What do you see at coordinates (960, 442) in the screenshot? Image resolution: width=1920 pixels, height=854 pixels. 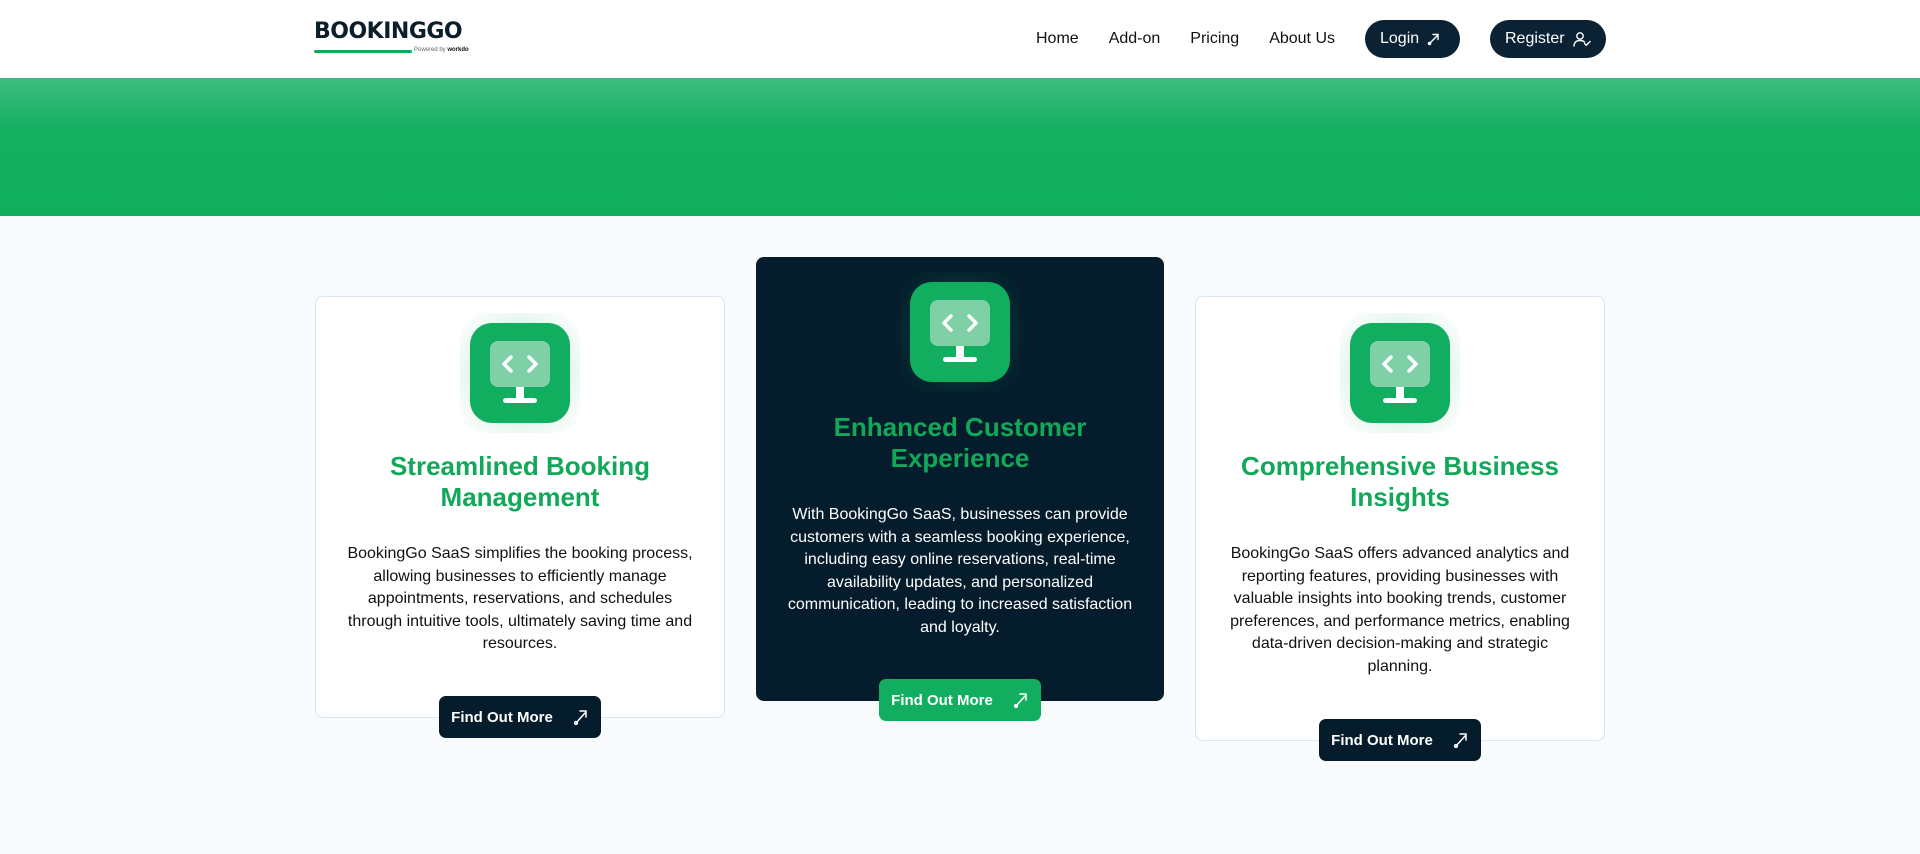 I see `feature-title: Enhanced Customer Experience` at bounding box center [960, 442].